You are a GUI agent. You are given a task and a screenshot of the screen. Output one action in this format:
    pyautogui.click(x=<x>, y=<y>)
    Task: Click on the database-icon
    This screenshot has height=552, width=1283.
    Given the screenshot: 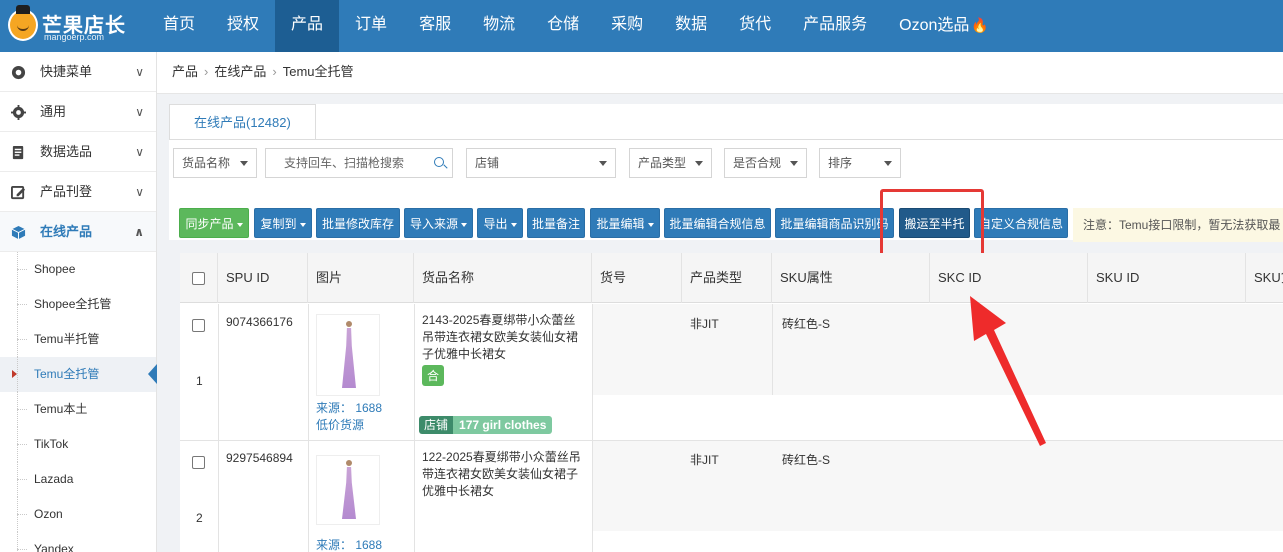 What is the action you would take?
    pyautogui.click(x=18, y=152)
    